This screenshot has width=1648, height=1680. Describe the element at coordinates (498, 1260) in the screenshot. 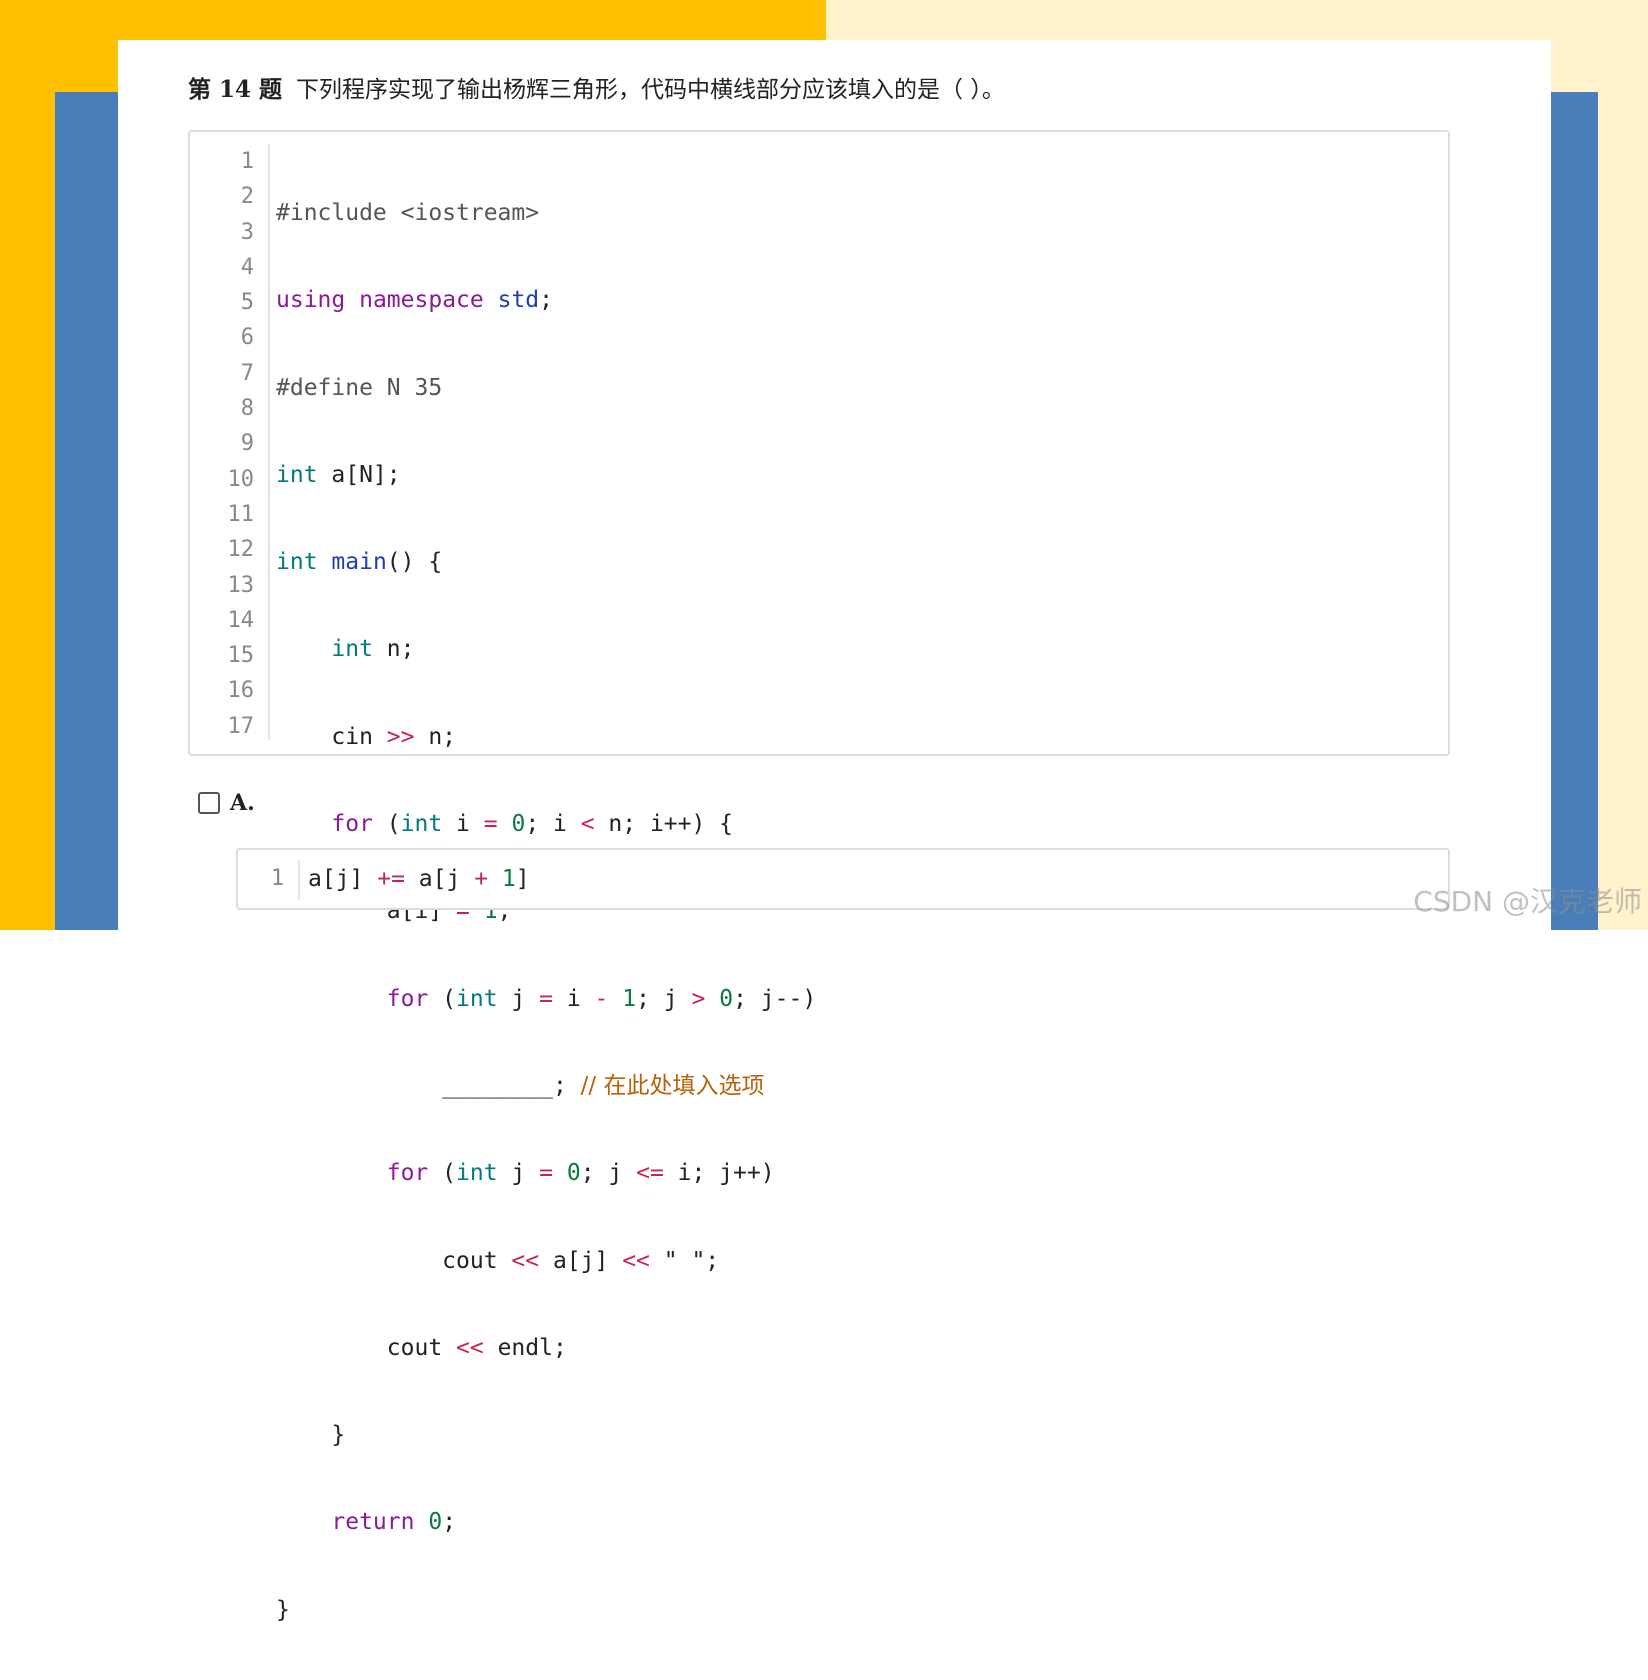

I see `code-line-13: cout << a[j] << " ";` at that location.